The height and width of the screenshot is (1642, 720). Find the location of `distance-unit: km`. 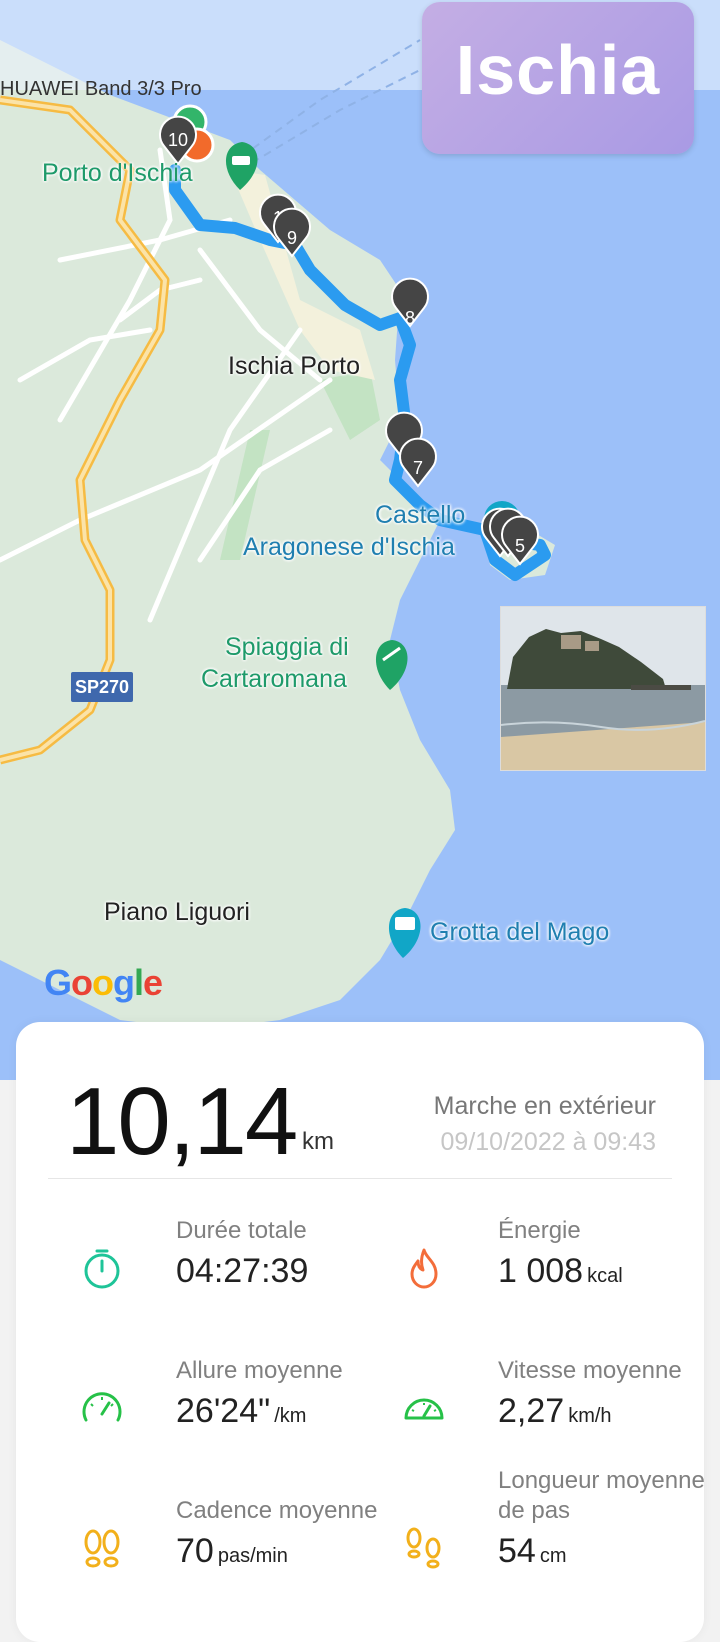

distance-unit: km is located at coordinates (318, 1141).